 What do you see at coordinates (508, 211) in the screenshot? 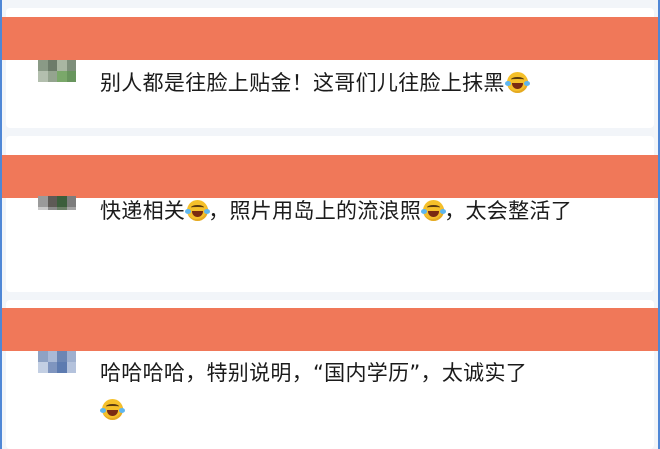
I see `comment-segment: ，太会整活了` at bounding box center [508, 211].